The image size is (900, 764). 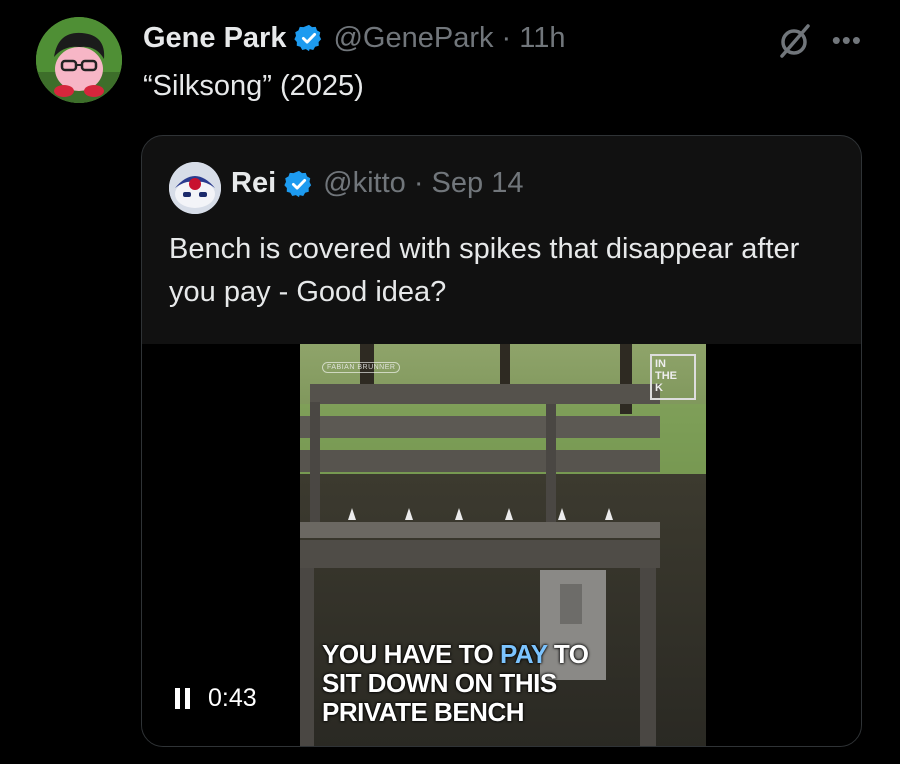 What do you see at coordinates (847, 40) in the screenshot?
I see `more-options-icon: •••` at bounding box center [847, 40].